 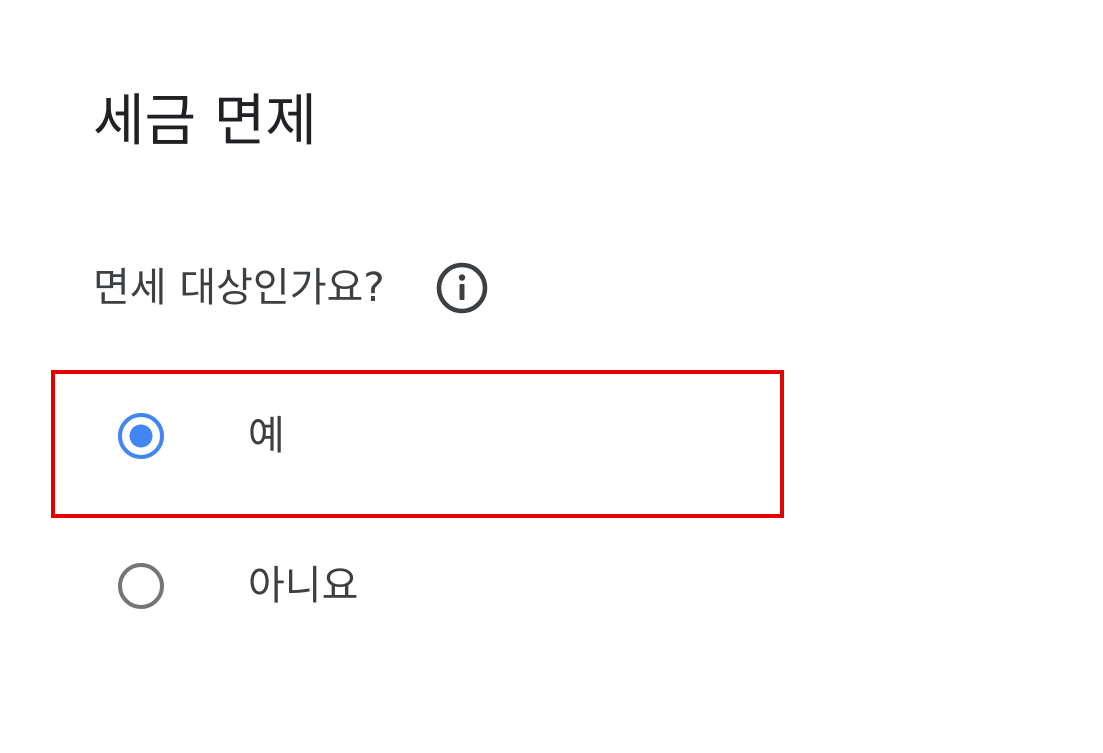 What do you see at coordinates (303, 586) in the screenshot?
I see `radio-label-no: 아니요` at bounding box center [303, 586].